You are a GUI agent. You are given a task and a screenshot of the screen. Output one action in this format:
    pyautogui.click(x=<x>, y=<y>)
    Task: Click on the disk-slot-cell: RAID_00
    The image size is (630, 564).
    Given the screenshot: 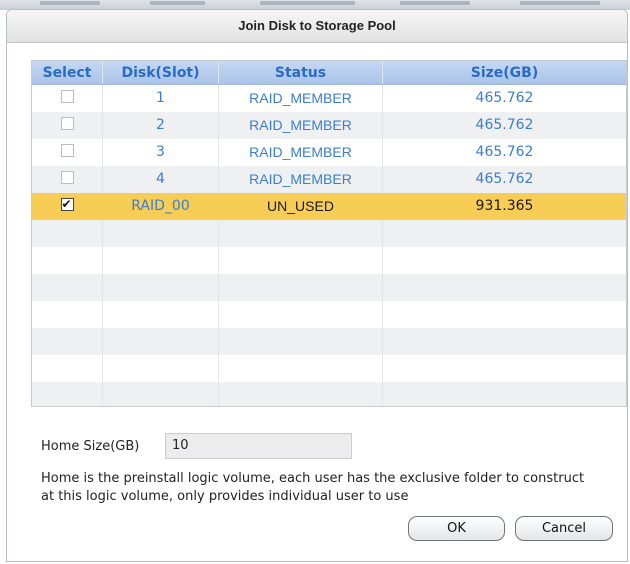 What is the action you would take?
    pyautogui.click(x=161, y=206)
    